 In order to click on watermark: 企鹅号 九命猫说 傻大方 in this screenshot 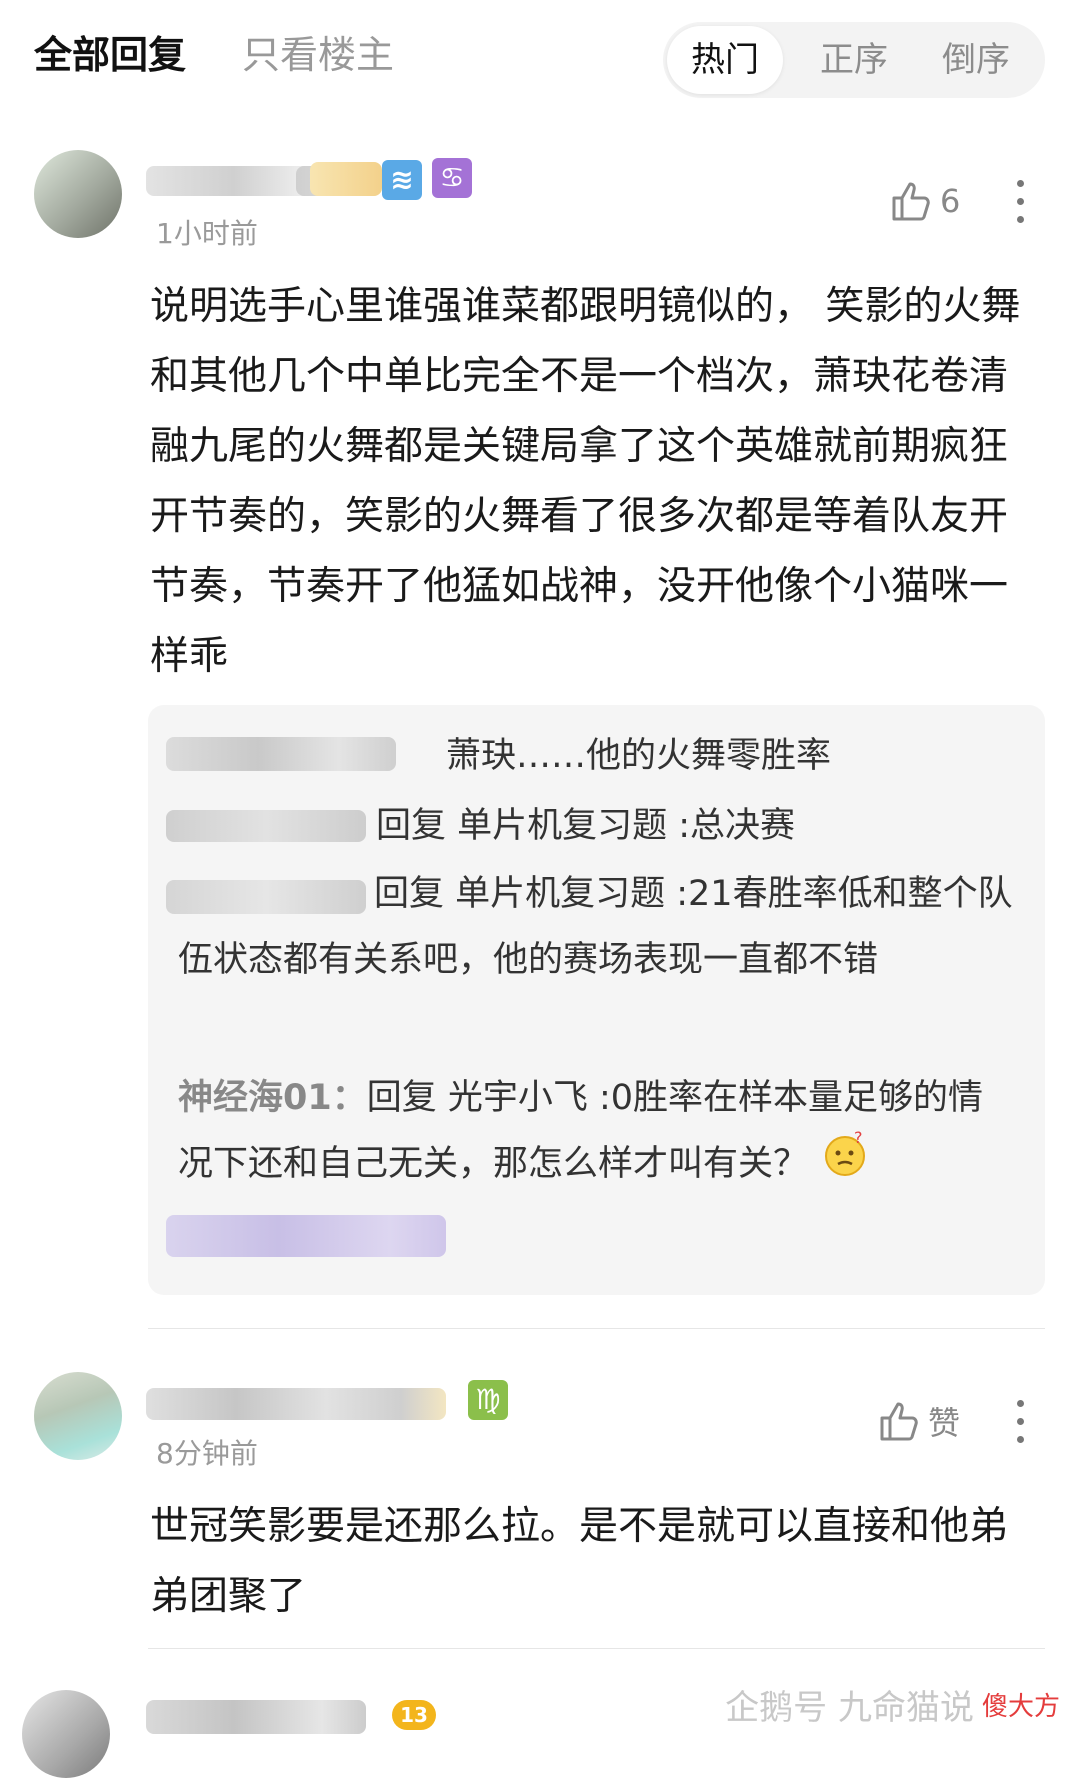, I will do `click(892, 1704)`.